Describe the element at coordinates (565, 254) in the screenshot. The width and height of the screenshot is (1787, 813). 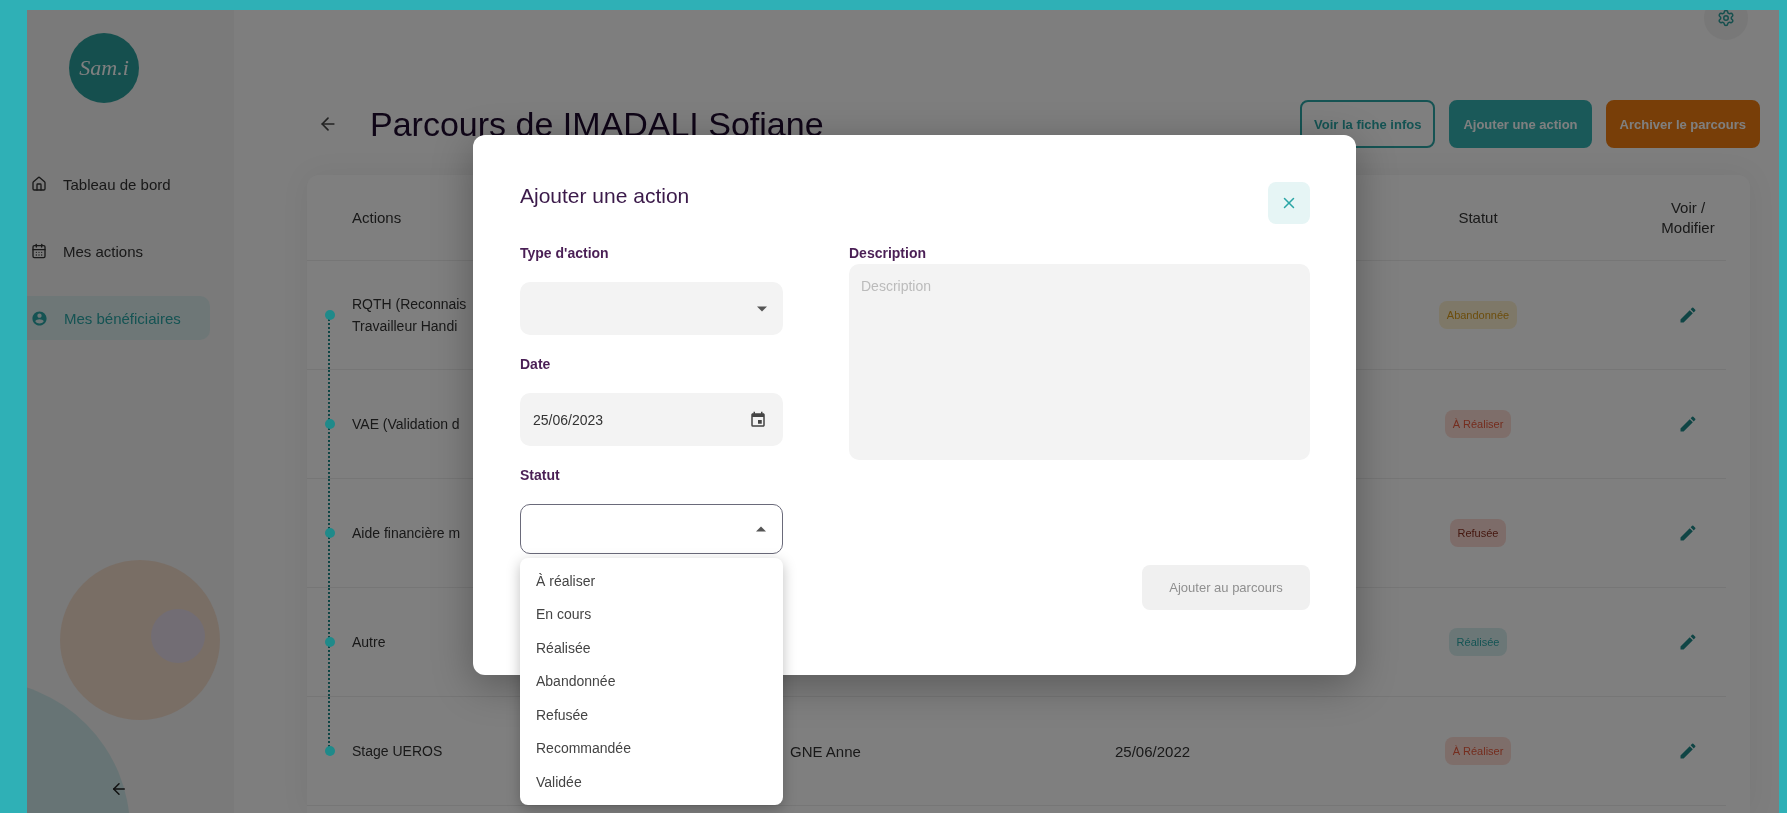
I see `field-label: Type d'action` at that location.